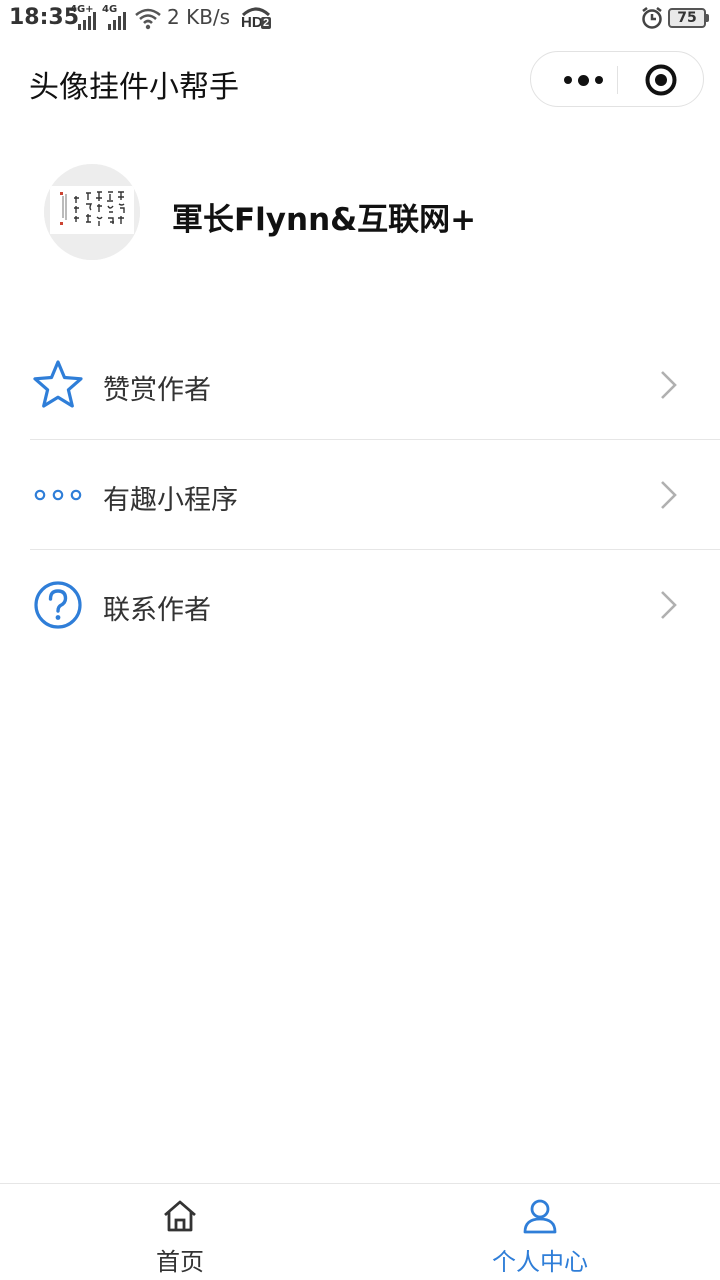 The height and width of the screenshot is (1280, 720). Describe the element at coordinates (266, 23) in the screenshot. I see `hd-sub-label: 2` at that location.